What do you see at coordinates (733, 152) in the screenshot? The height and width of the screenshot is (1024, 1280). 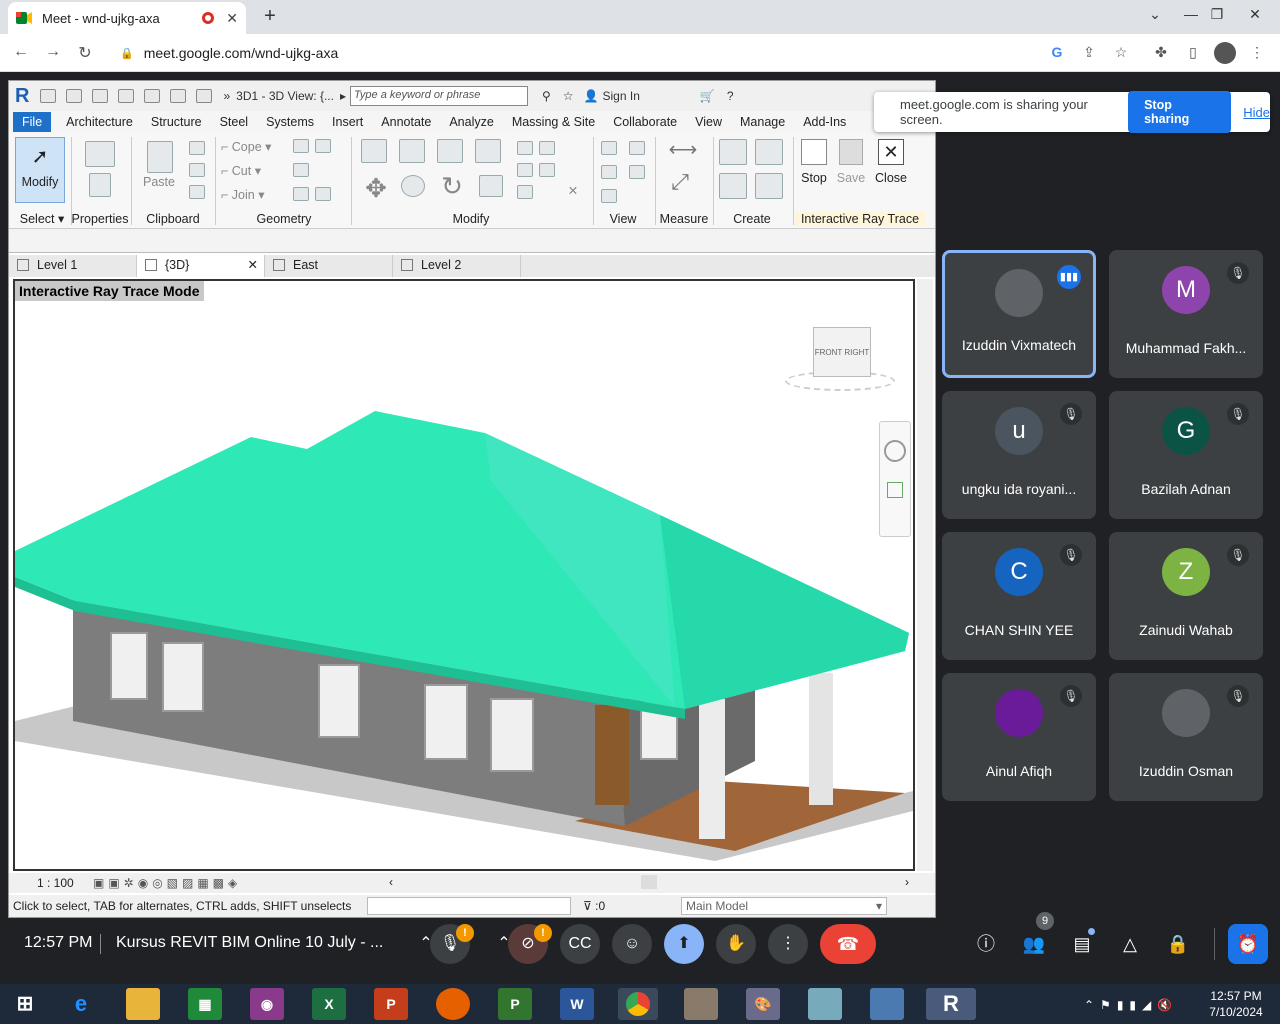 I see `create-similar-icon` at bounding box center [733, 152].